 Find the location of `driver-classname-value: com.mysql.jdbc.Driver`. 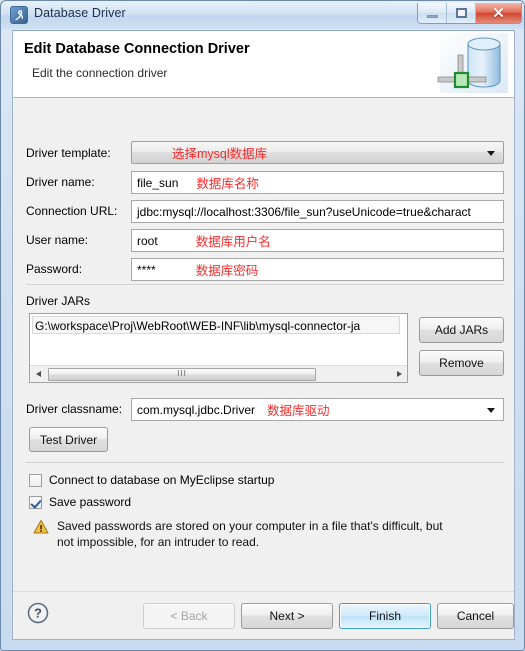

driver-classname-value: com.mysql.jdbc.Driver is located at coordinates (196, 409).